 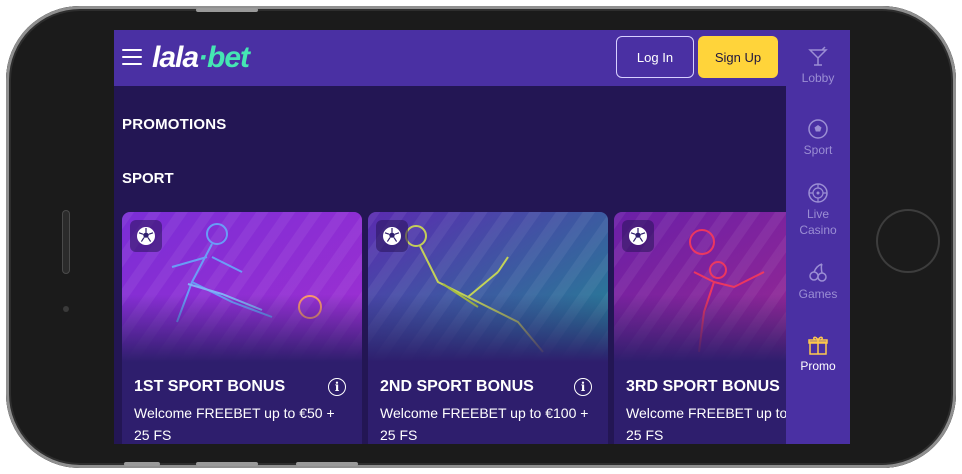 I want to click on site-logo: lala·bet, so click(x=201, y=58).